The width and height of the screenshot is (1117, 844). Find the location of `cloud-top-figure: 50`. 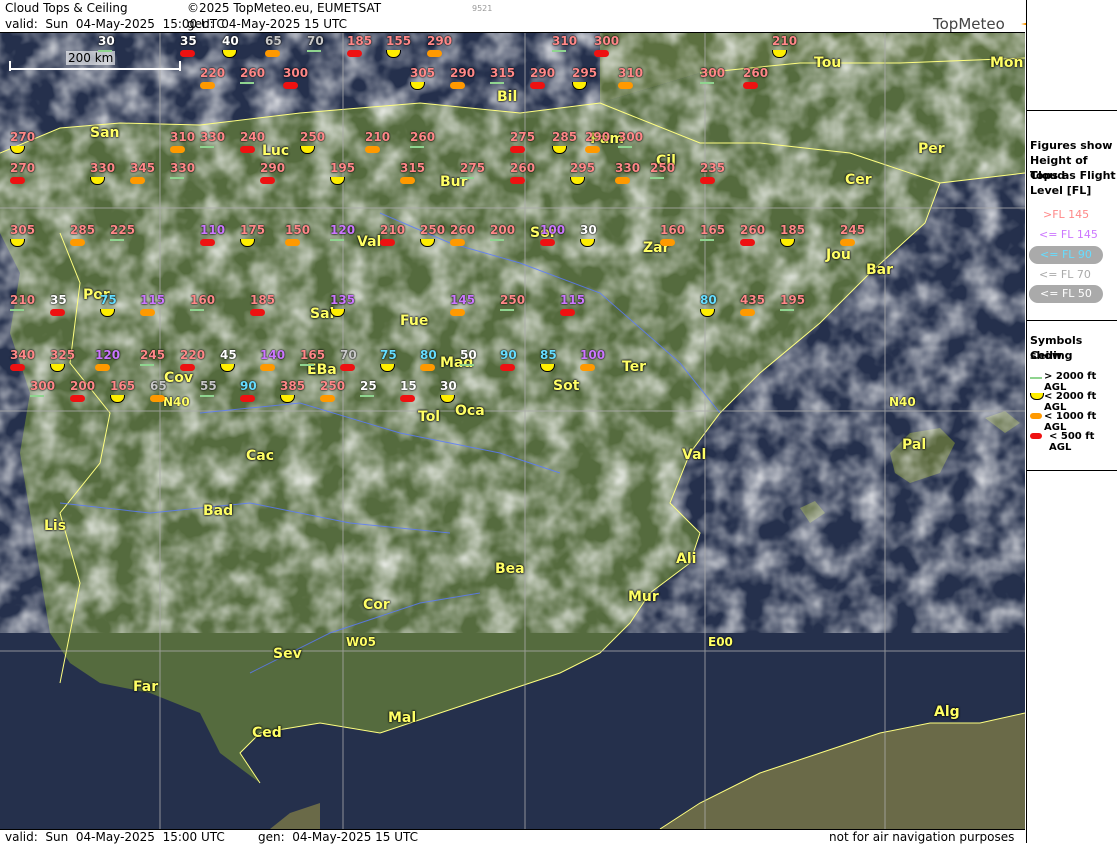

cloud-top-figure: 50 is located at coordinates (468, 355).